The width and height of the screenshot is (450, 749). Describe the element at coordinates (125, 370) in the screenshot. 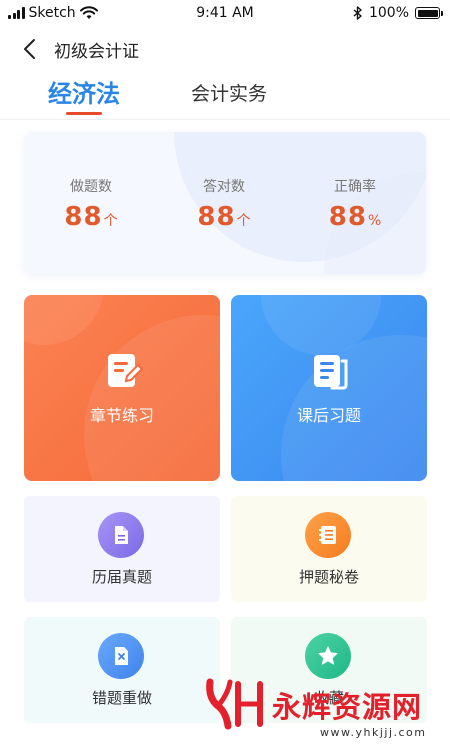

I see `edit-note-icon` at that location.